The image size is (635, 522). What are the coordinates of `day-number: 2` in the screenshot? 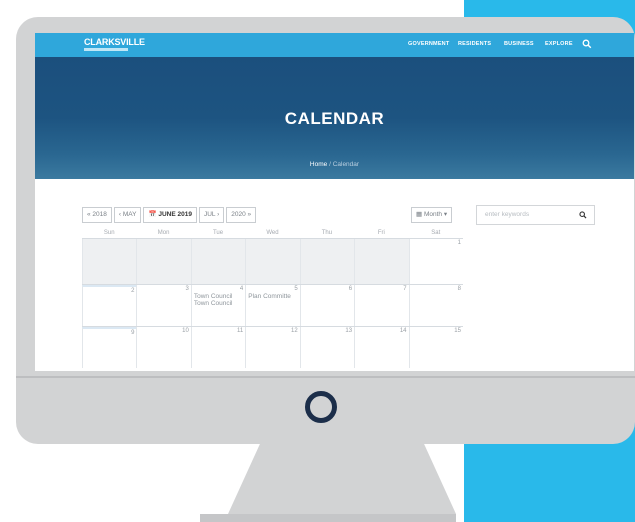 It's located at (133, 291).